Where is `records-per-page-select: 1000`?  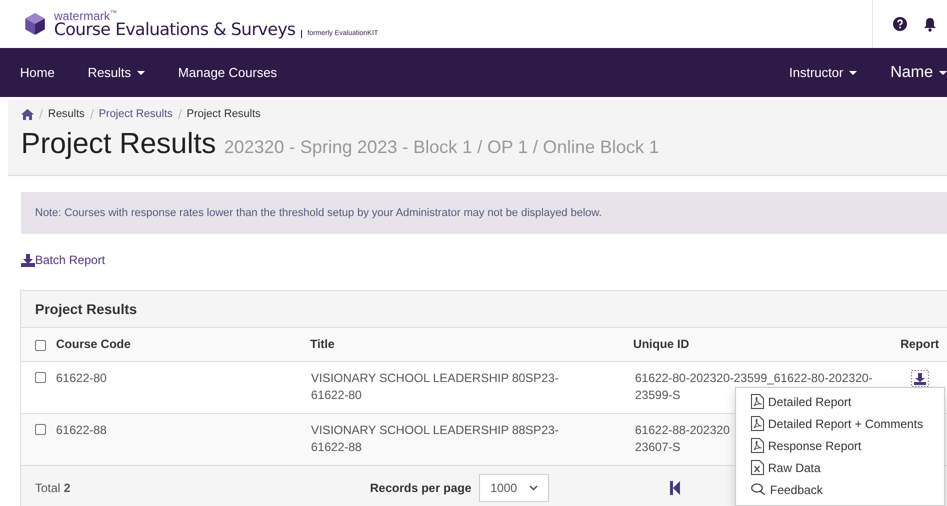 records-per-page-select: 1000 is located at coordinates (514, 488).